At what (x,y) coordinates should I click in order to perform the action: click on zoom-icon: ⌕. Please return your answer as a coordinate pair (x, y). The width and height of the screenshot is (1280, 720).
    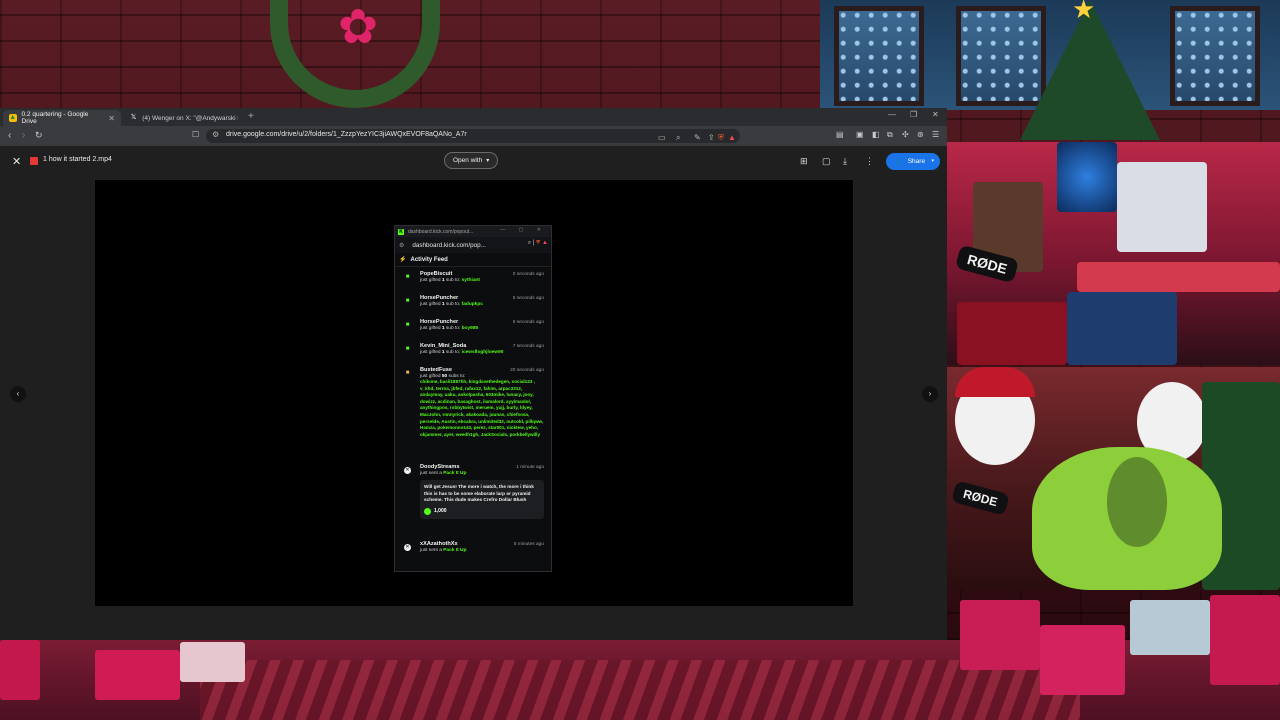
    Looking at the image, I should click on (678, 138).